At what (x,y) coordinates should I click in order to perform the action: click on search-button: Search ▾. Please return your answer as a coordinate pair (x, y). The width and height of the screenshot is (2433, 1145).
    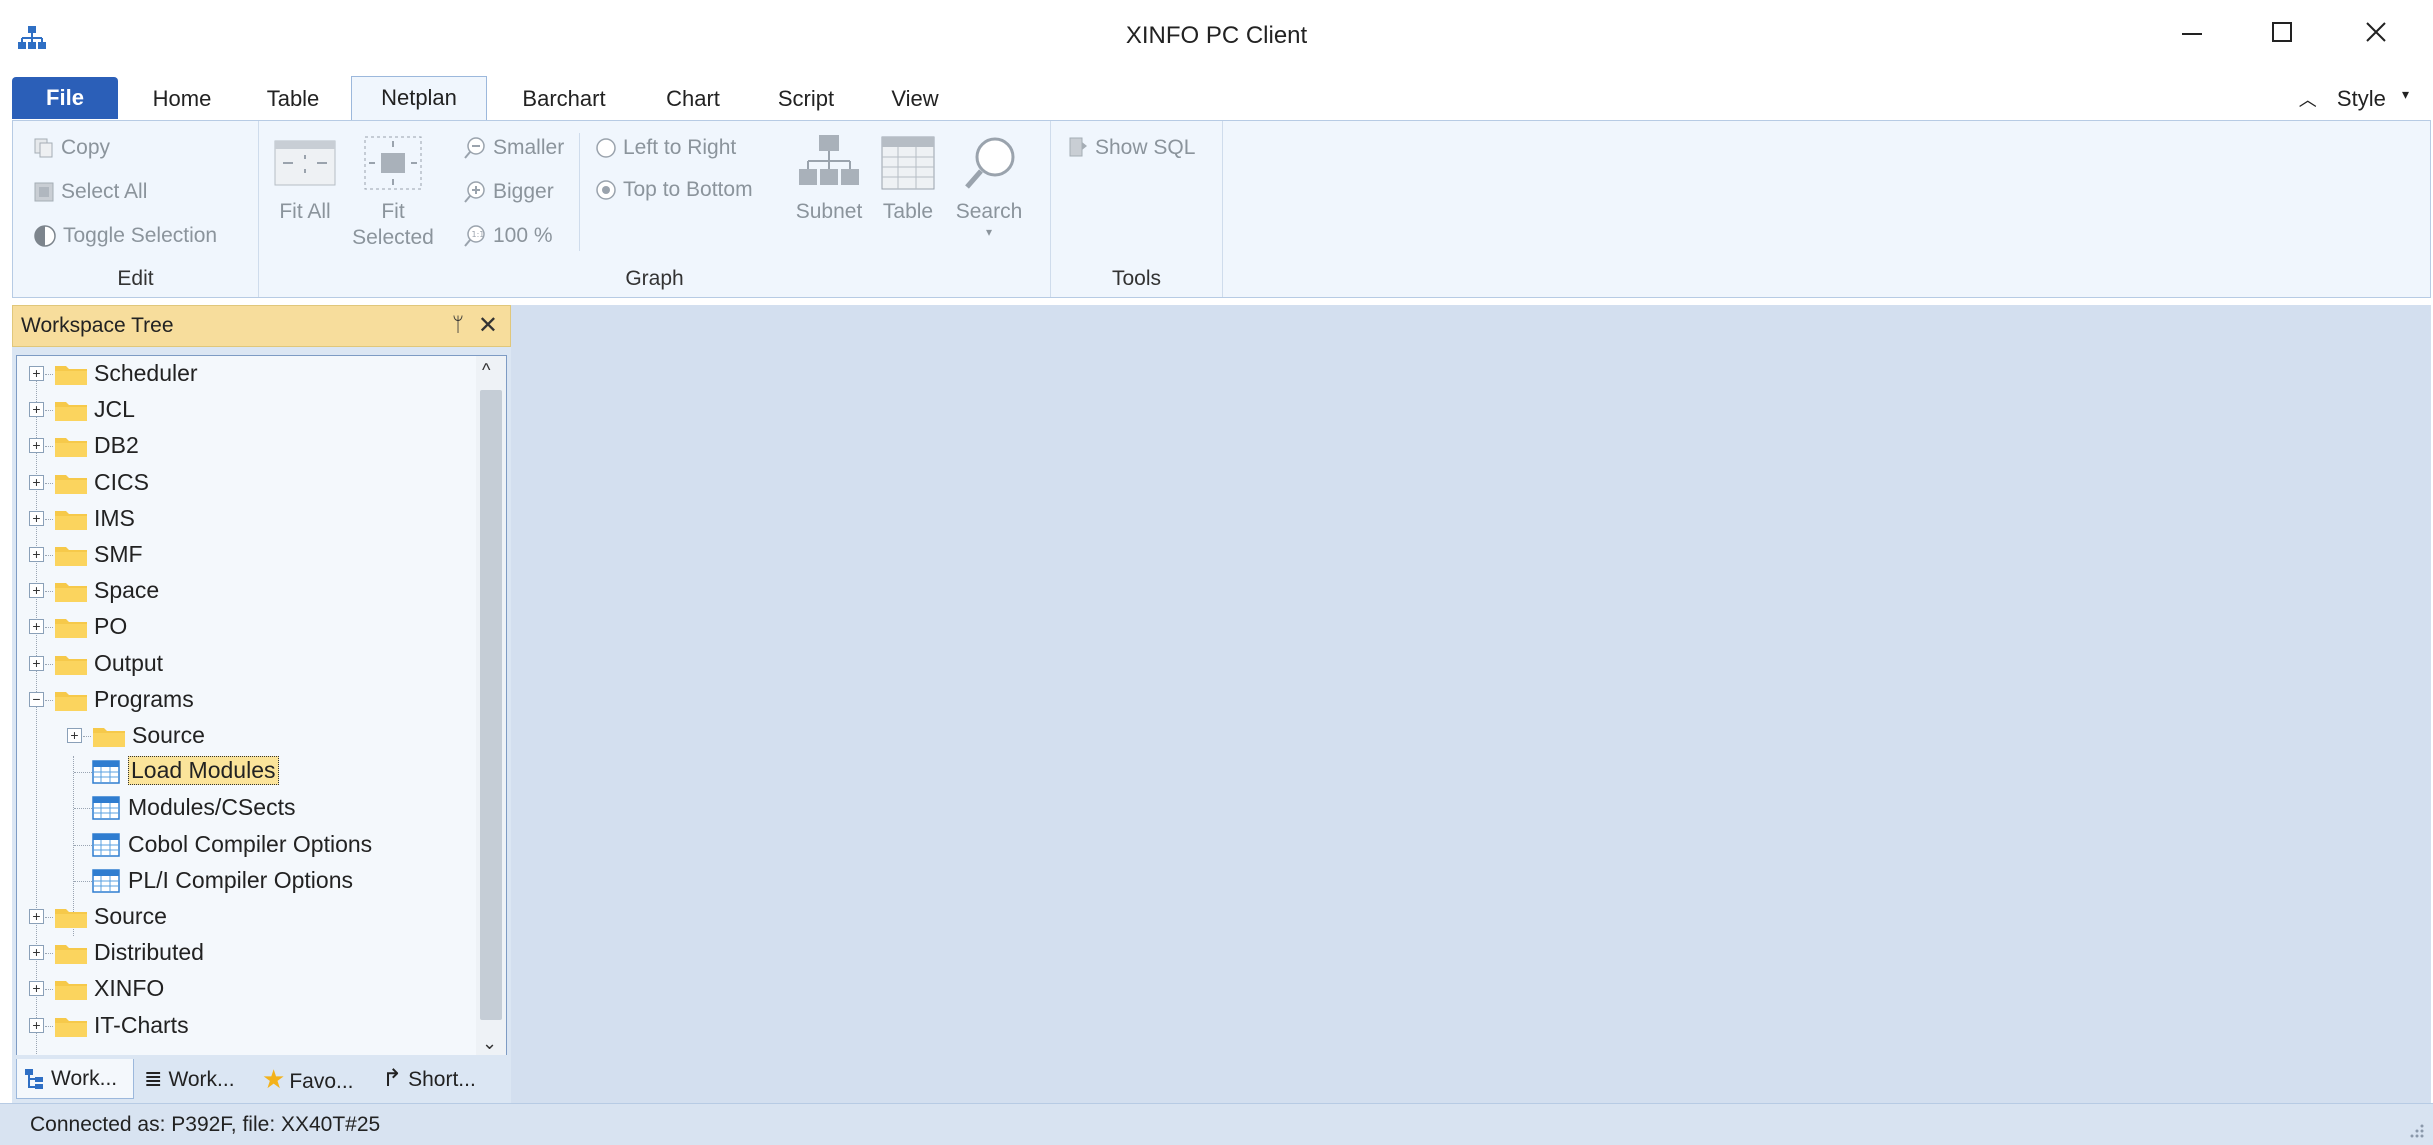
    Looking at the image, I should click on (989, 186).